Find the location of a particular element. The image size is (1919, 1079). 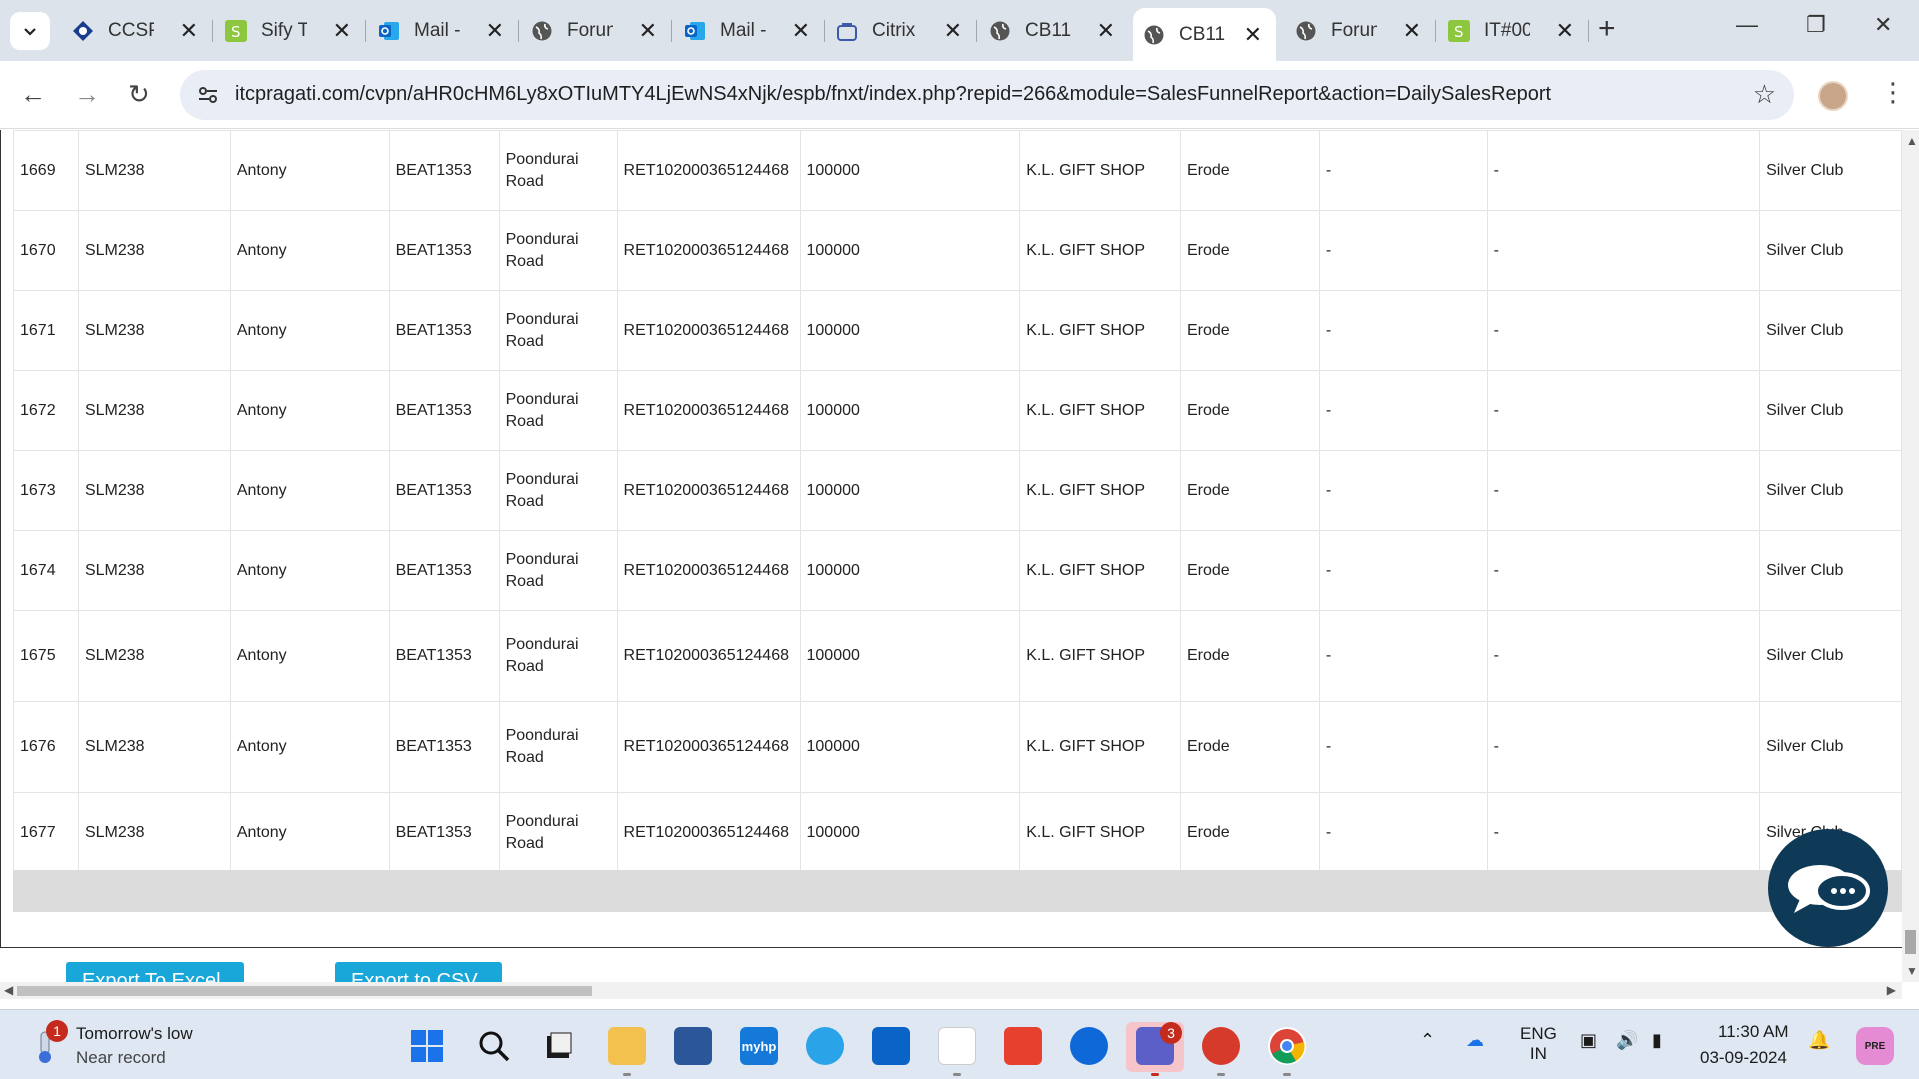

cell-c2: - is located at coordinates (1623, 570).